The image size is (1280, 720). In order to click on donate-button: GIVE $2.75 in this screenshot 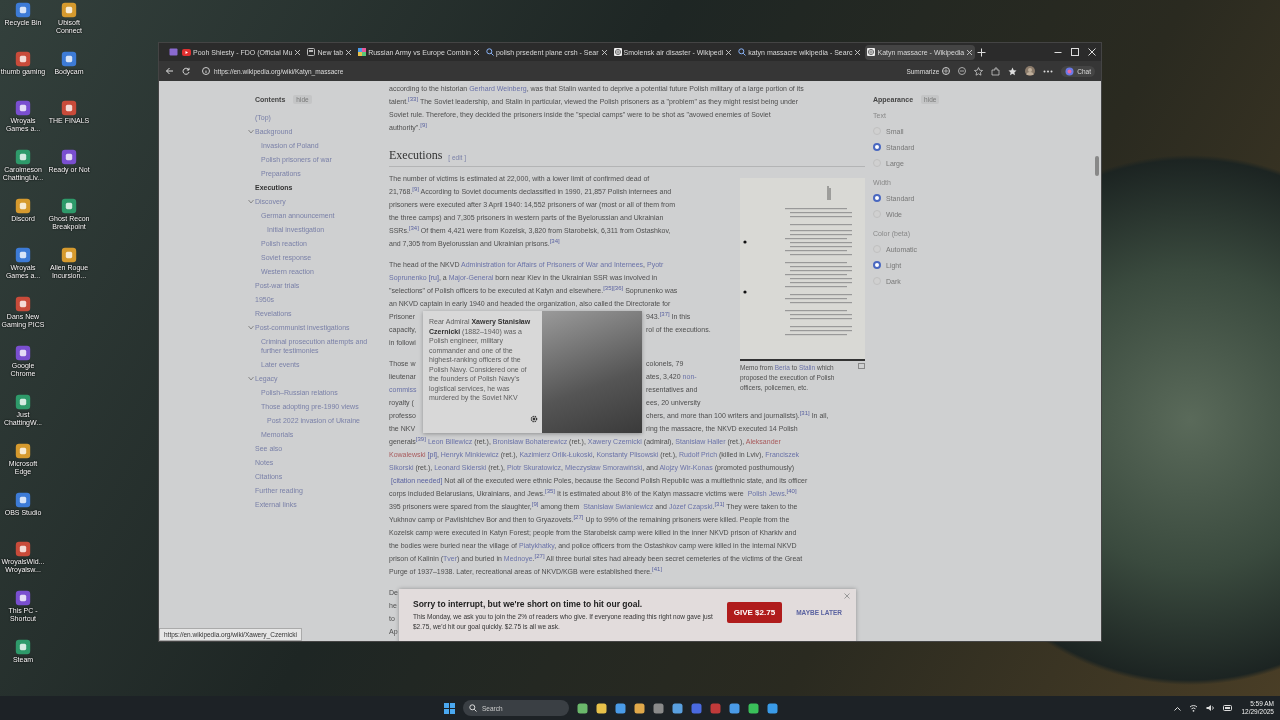, I will do `click(754, 612)`.